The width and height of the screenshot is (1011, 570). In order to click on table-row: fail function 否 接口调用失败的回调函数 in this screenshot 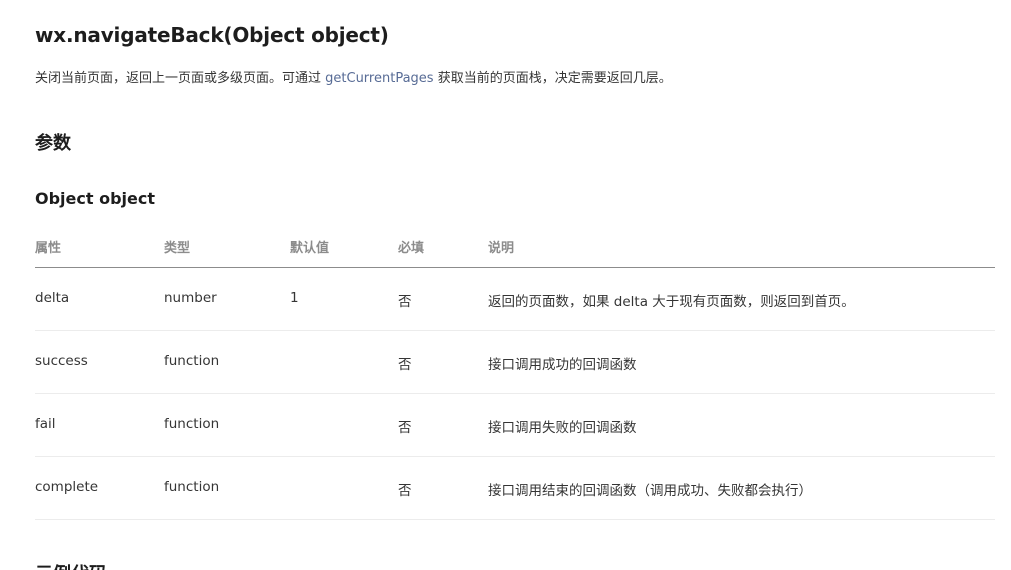, I will do `click(515, 425)`.